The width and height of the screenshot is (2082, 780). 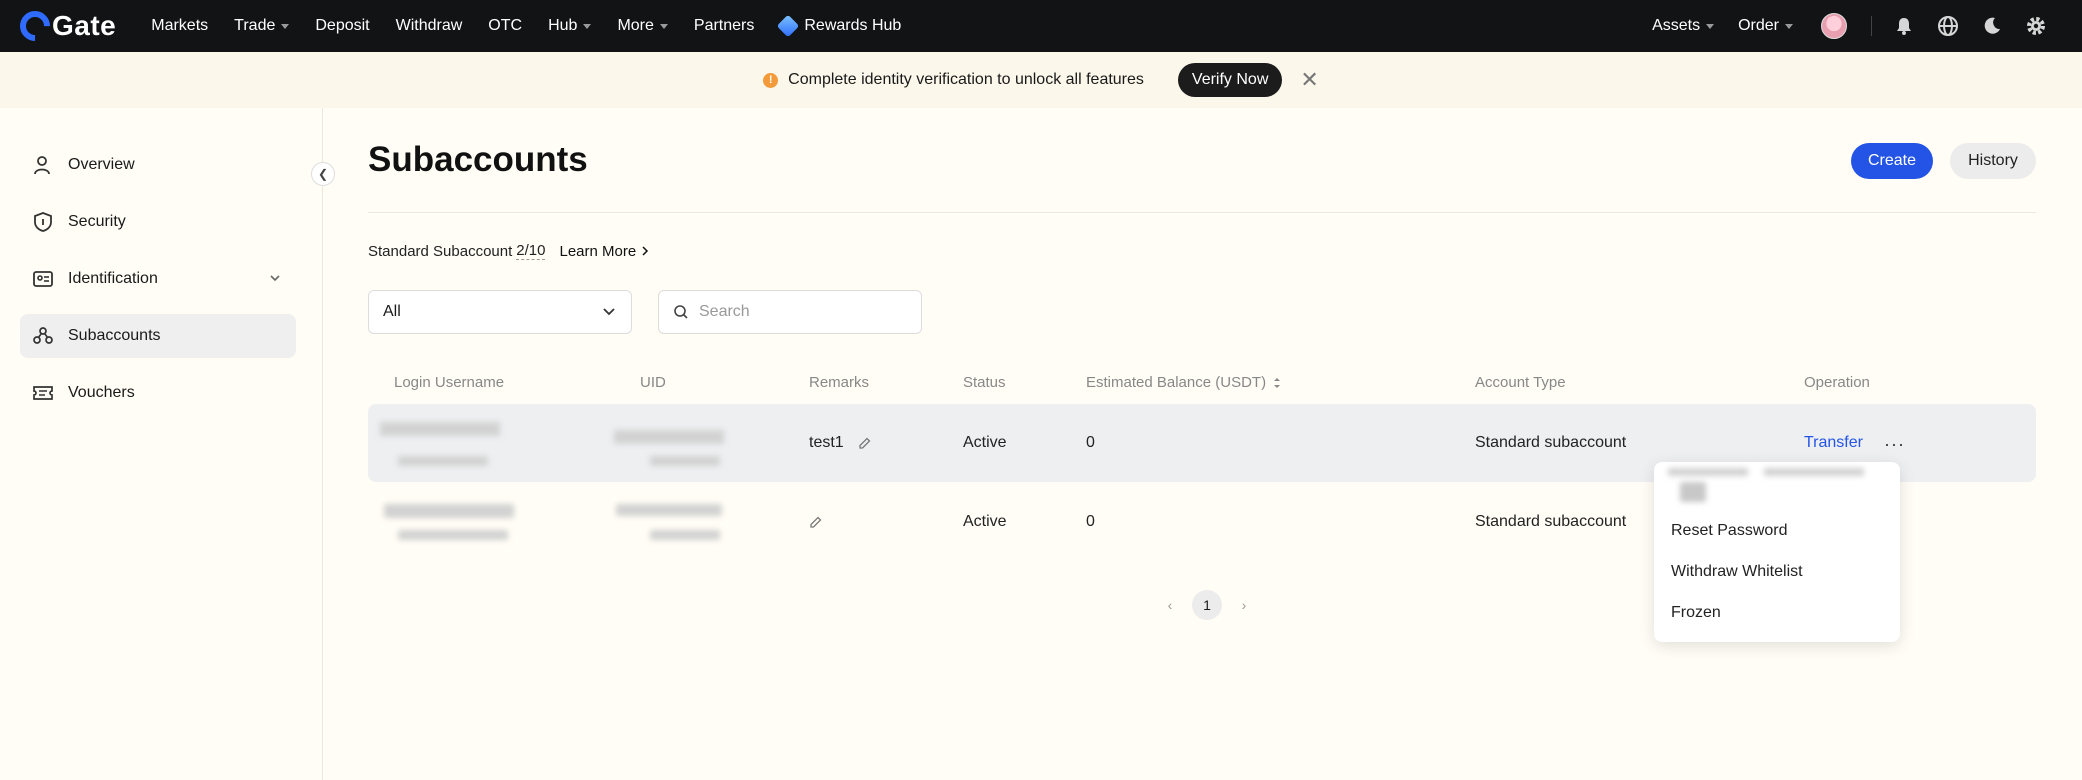 What do you see at coordinates (101, 392) in the screenshot?
I see `sidebar-item-label: Vouchers` at bounding box center [101, 392].